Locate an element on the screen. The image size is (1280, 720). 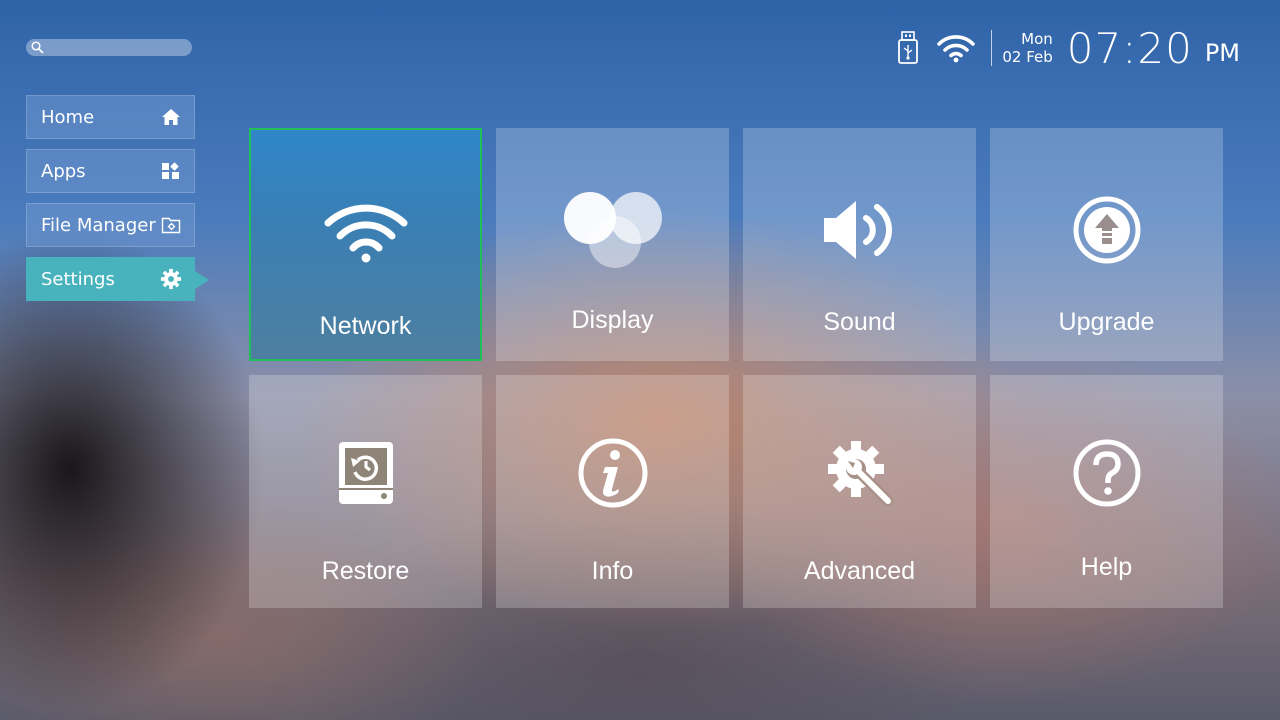
day-label: Mon is located at coordinates (1037, 39).